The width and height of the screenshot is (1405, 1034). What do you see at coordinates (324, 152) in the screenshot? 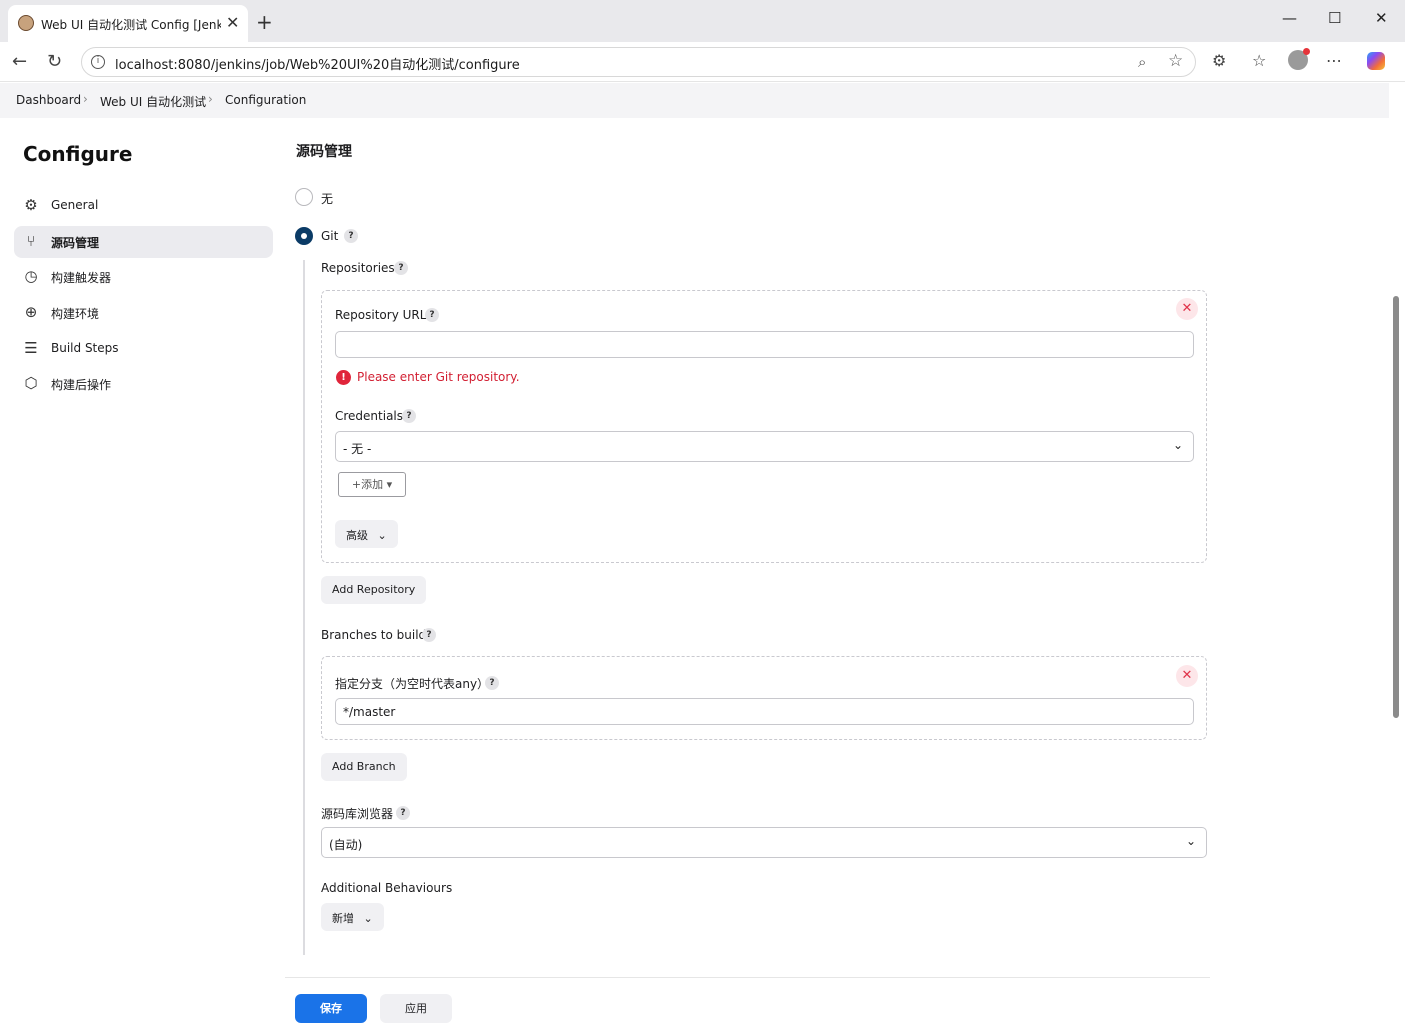
I see `section-title: 源码管理` at bounding box center [324, 152].